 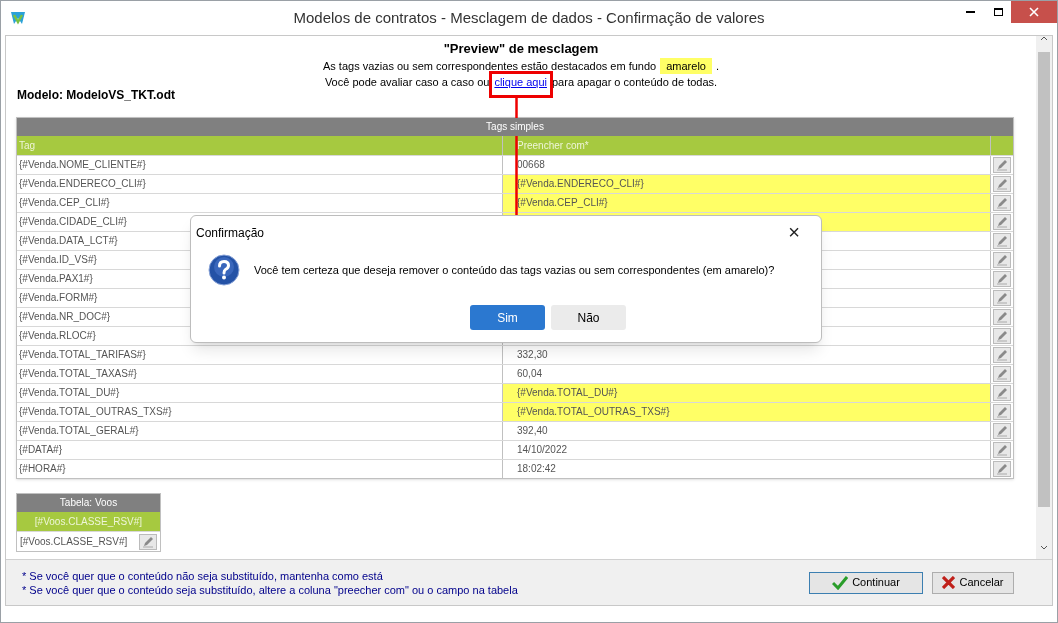 I want to click on cancel-button: Cancelar, so click(x=973, y=582).